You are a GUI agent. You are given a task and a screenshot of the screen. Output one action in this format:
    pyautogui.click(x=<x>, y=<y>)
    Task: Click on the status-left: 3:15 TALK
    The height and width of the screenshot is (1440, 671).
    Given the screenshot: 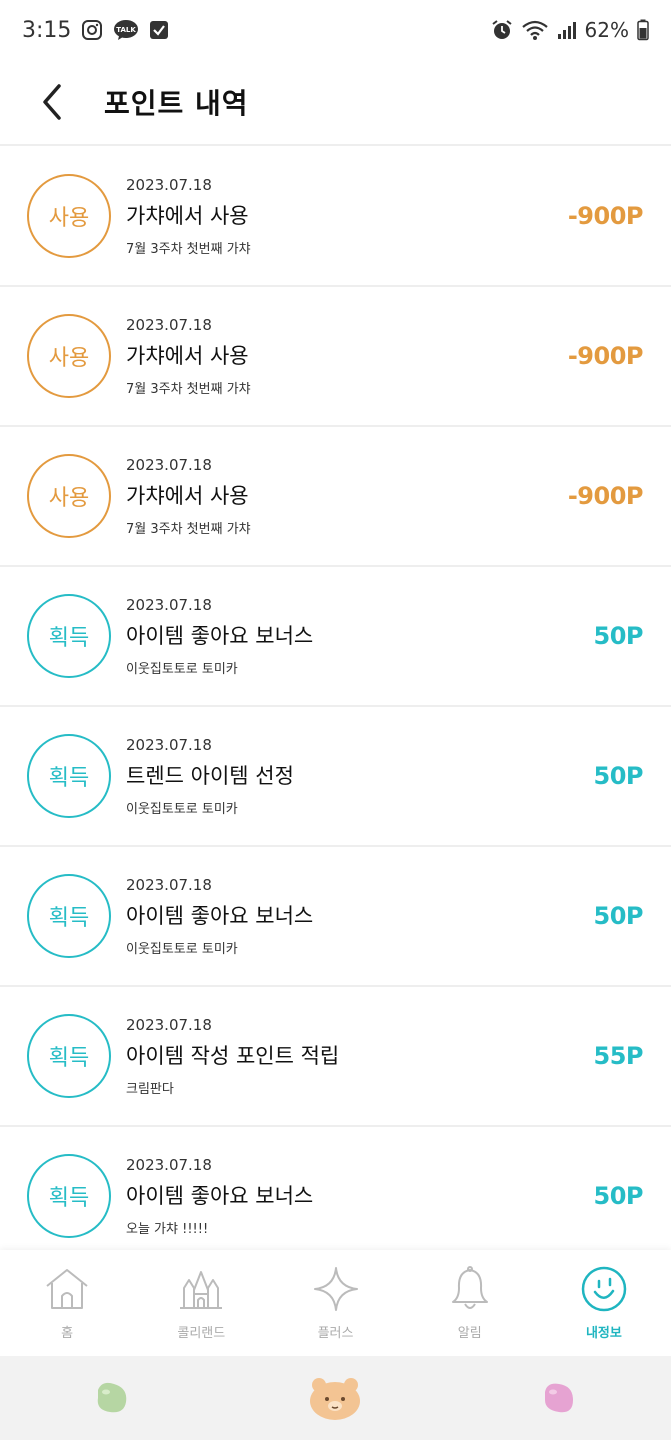 What is the action you would take?
    pyautogui.click(x=95, y=30)
    